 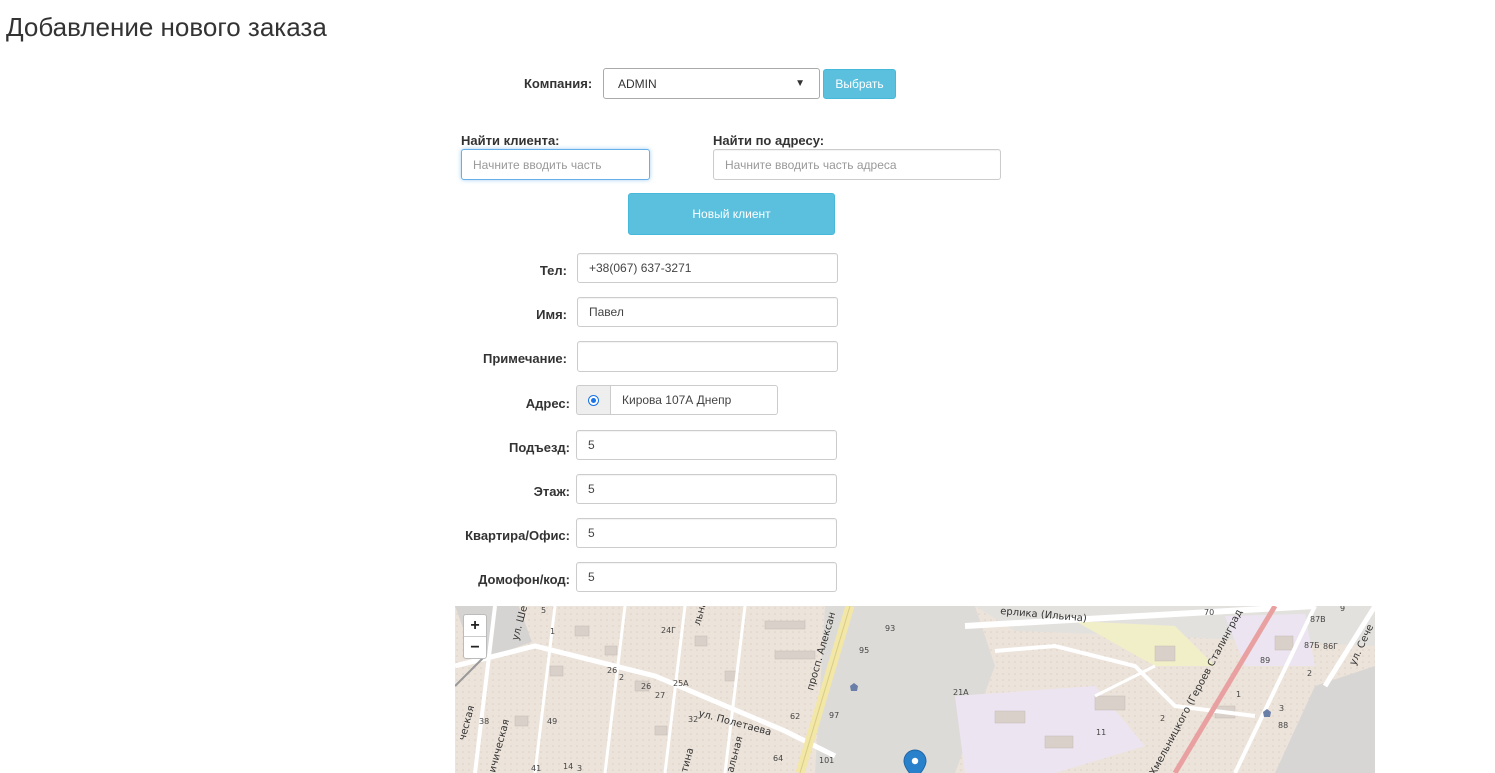 What do you see at coordinates (707, 268) in the screenshot?
I see `phone-field` at bounding box center [707, 268].